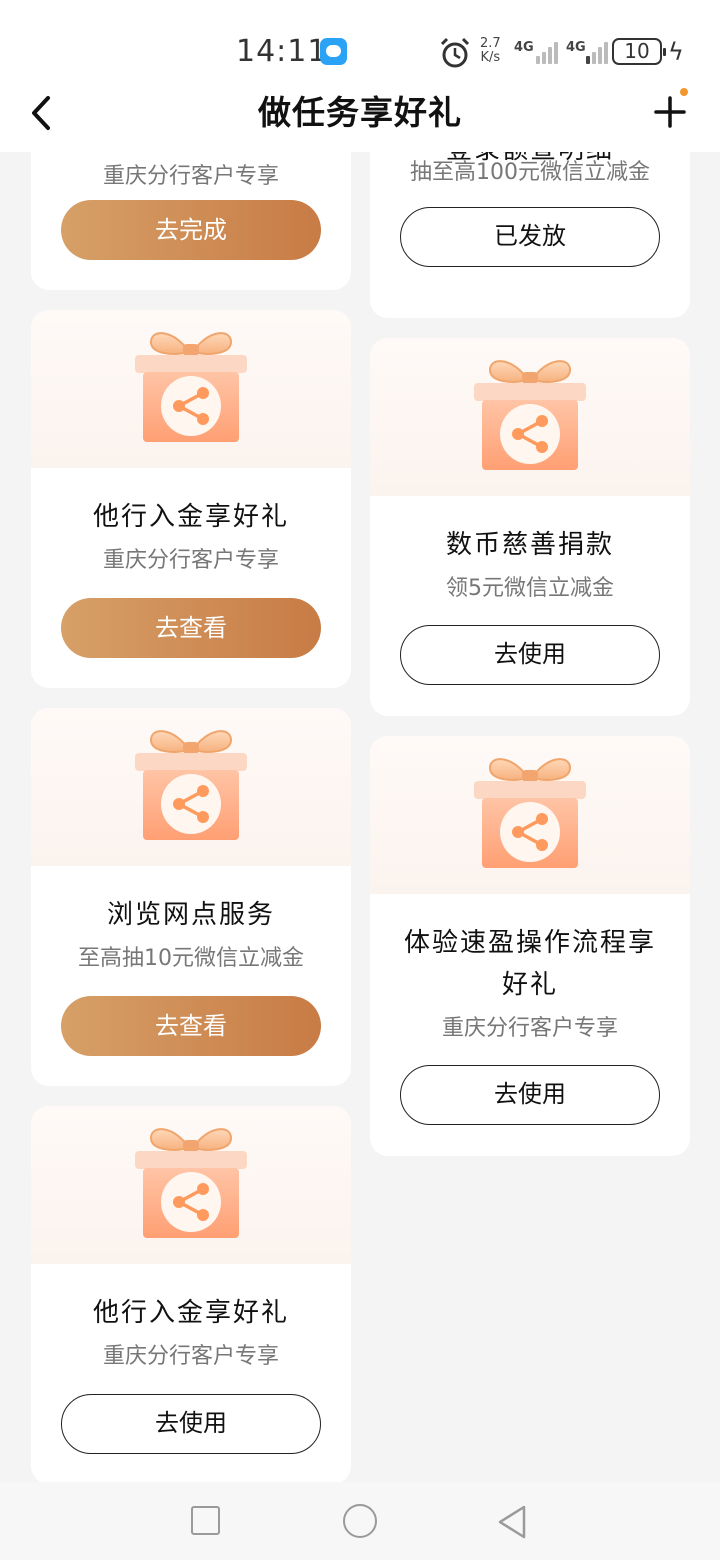 This screenshot has height=1560, width=720. I want to click on notification-dot, so click(684, 92).